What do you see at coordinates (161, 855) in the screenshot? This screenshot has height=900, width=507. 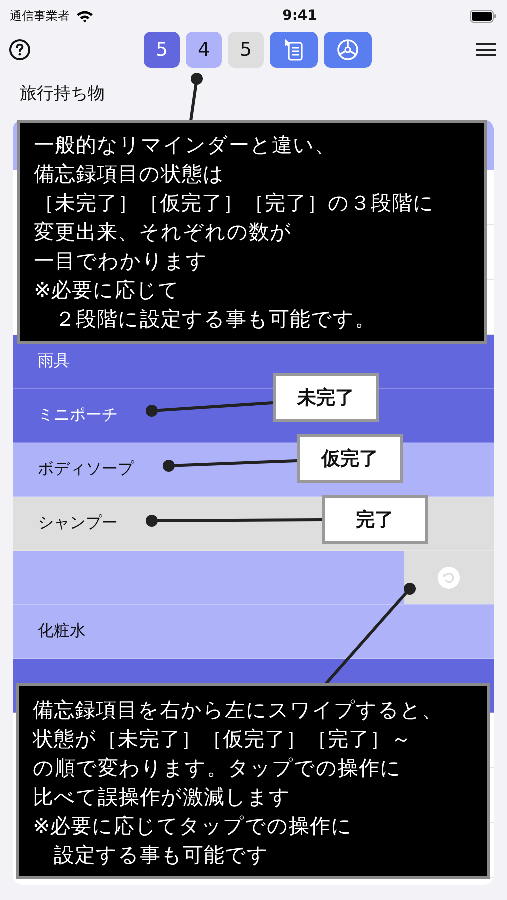 I see `tooltip-line: 設定する事も可能です` at bounding box center [161, 855].